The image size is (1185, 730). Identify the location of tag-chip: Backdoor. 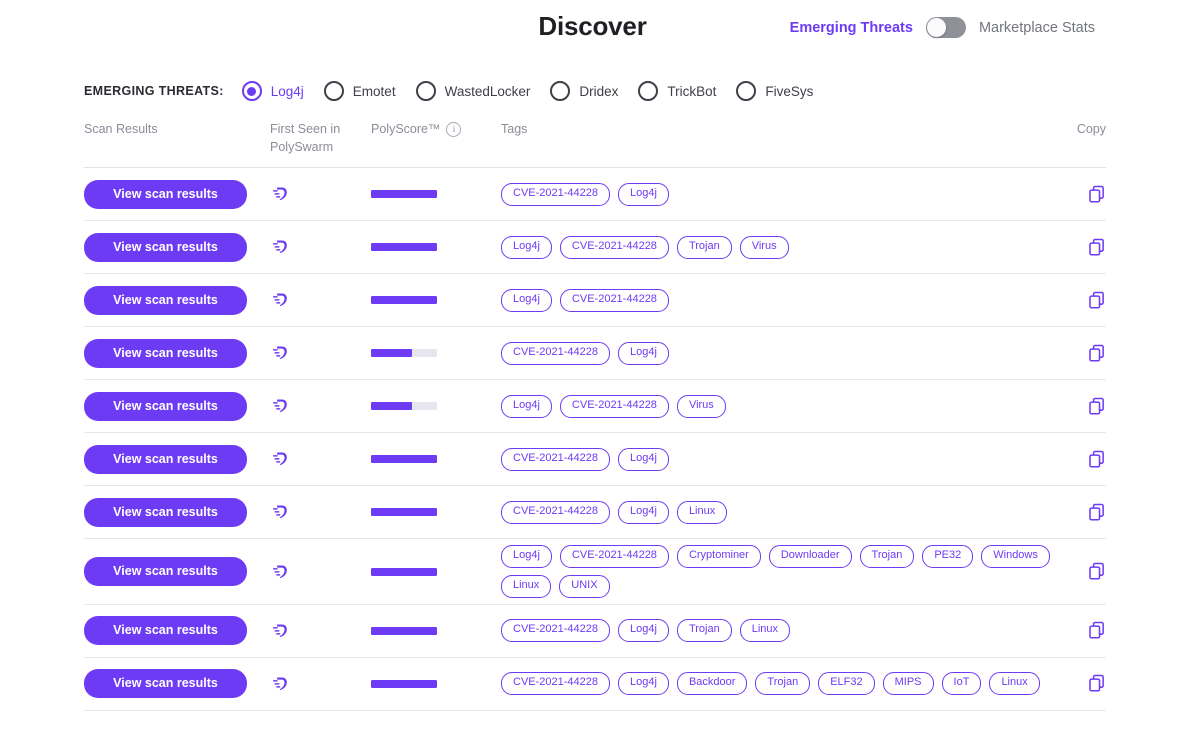
(712, 684).